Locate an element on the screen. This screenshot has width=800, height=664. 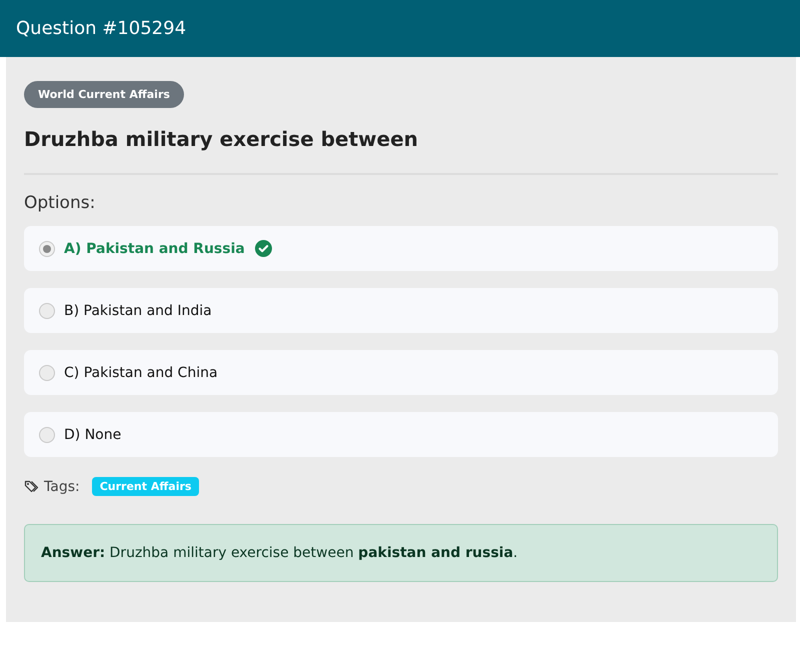
option-label: D) None is located at coordinates (93, 434).